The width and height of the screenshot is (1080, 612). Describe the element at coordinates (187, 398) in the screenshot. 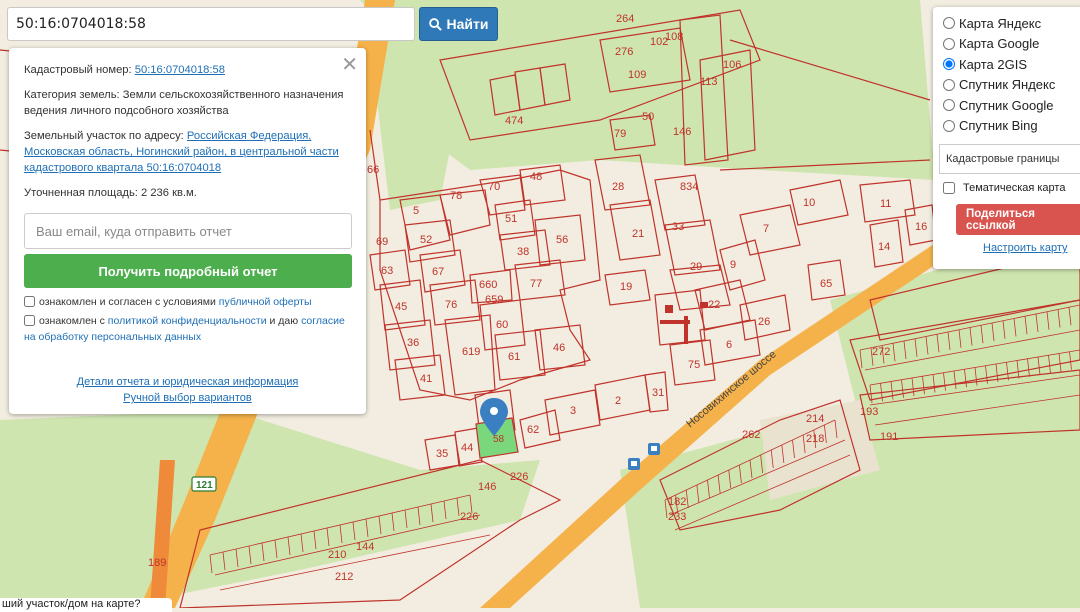

I see `manual-select-link: Ручной выбор вариантов` at that location.